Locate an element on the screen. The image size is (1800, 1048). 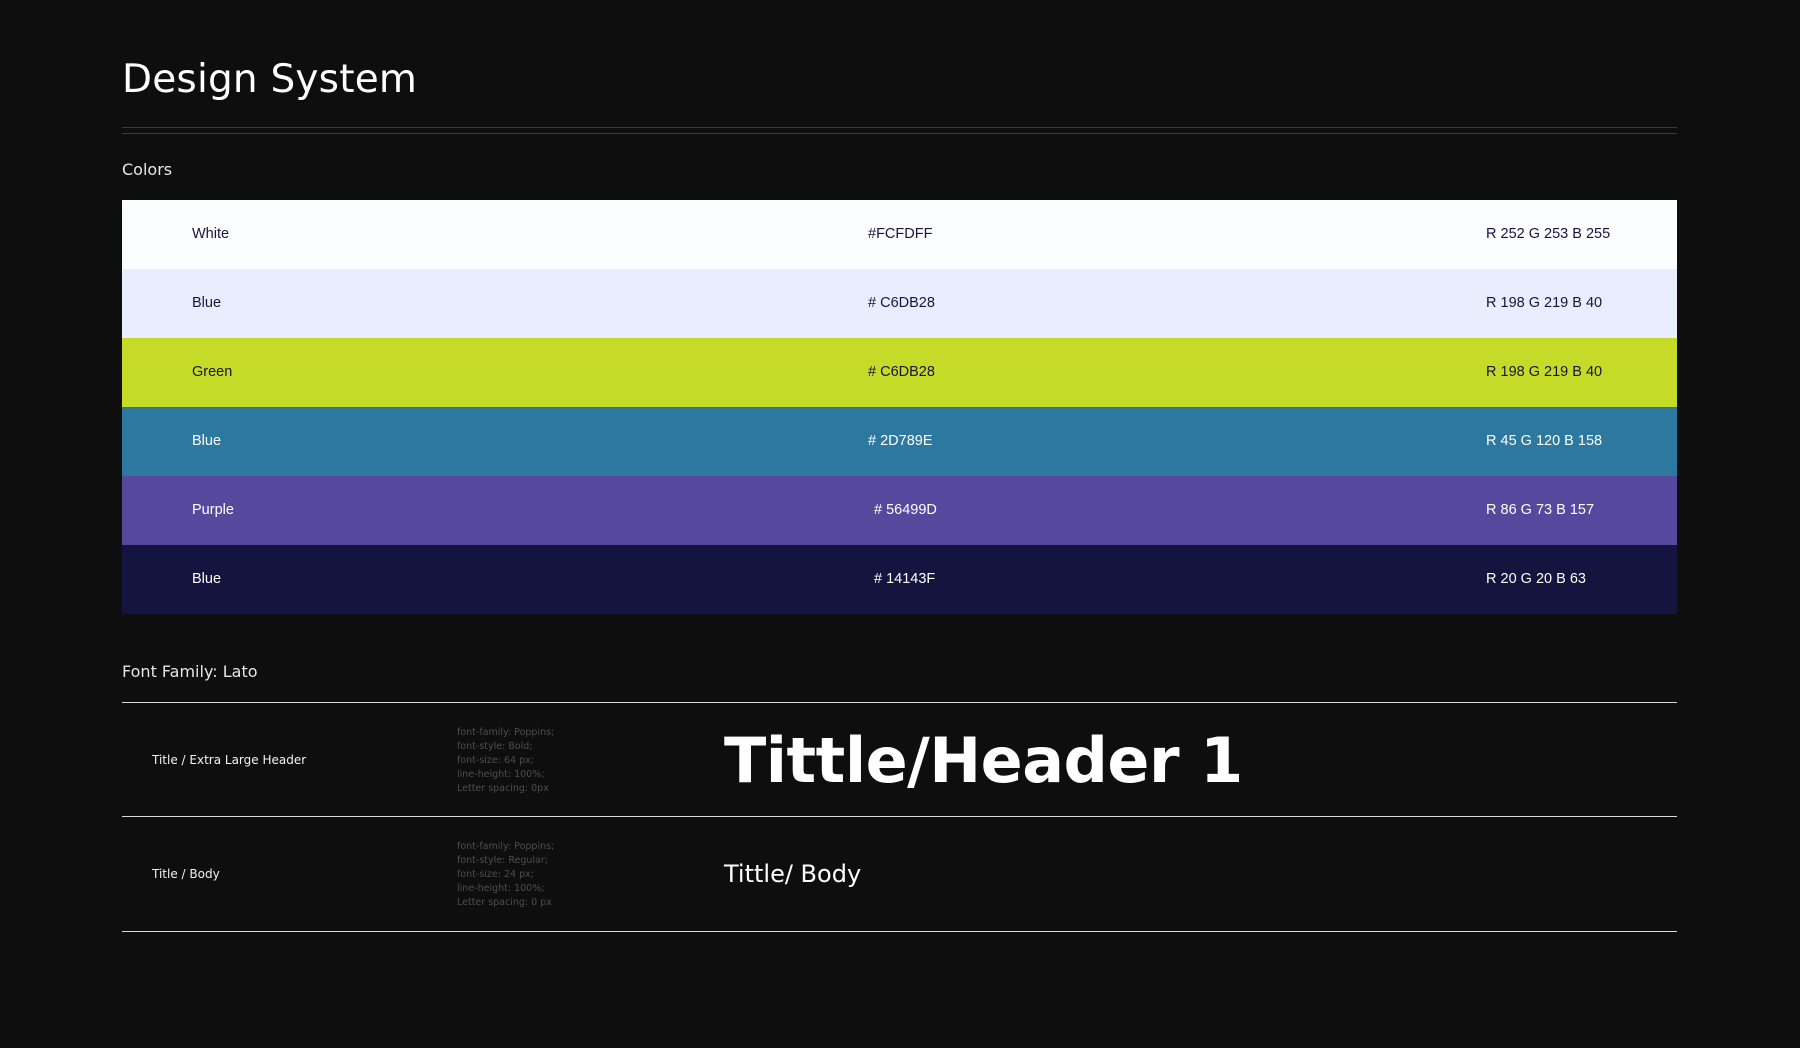
type-sample-body: Tittle/ Body is located at coordinates (793, 874).